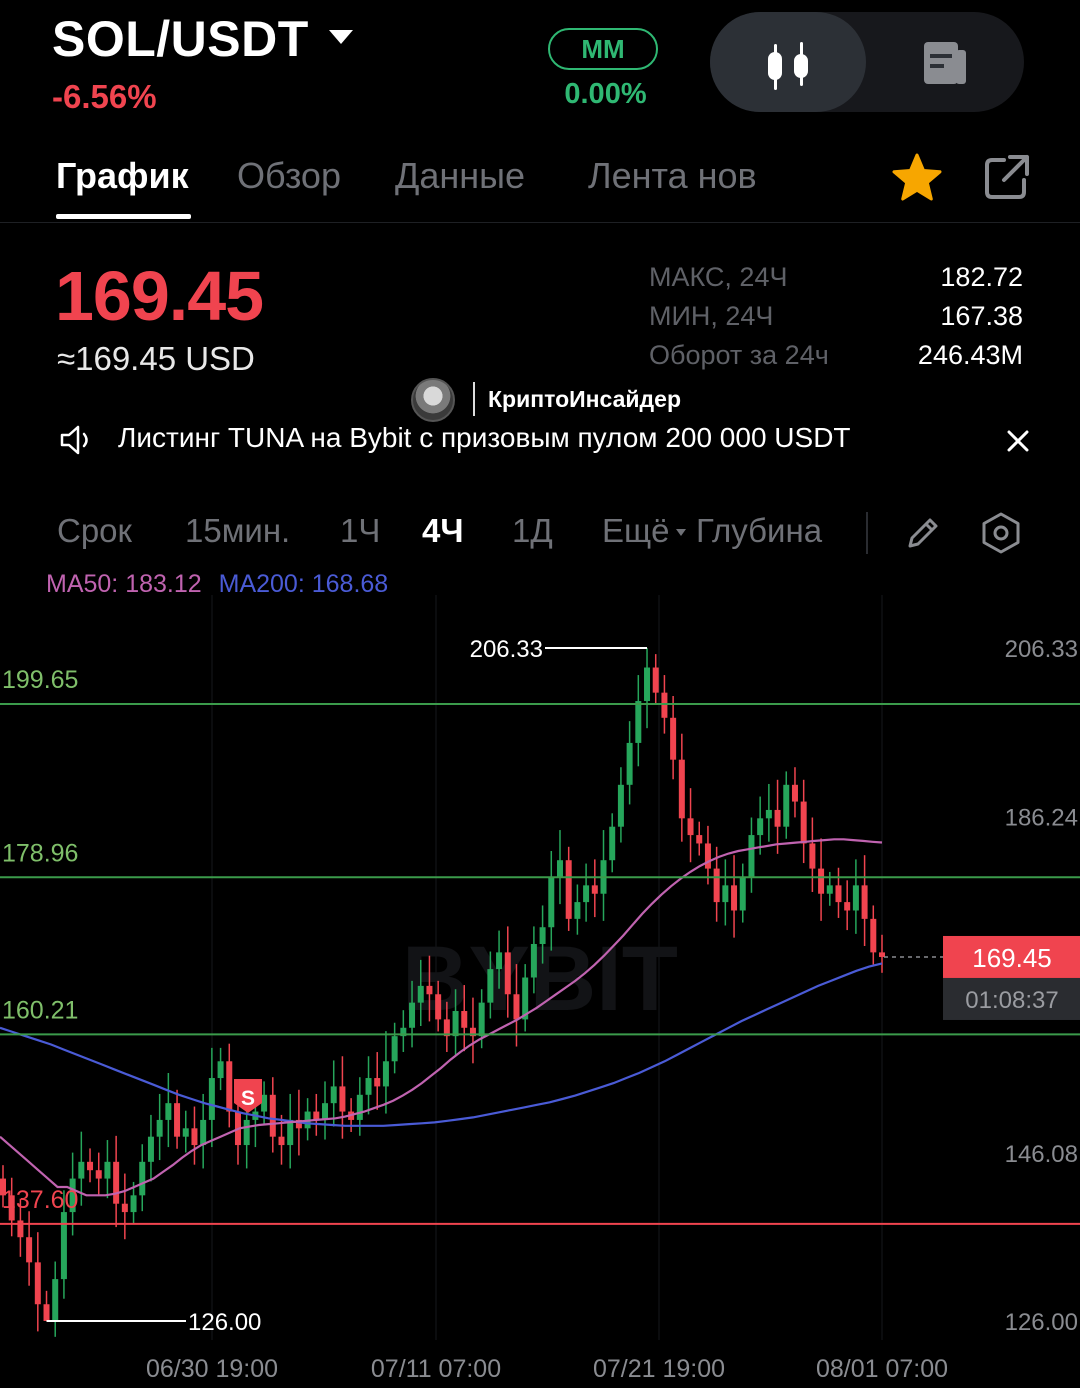 The image size is (1080, 1388). What do you see at coordinates (360, 531) in the screenshot?
I see `timeframe-1h: 1Ч` at bounding box center [360, 531].